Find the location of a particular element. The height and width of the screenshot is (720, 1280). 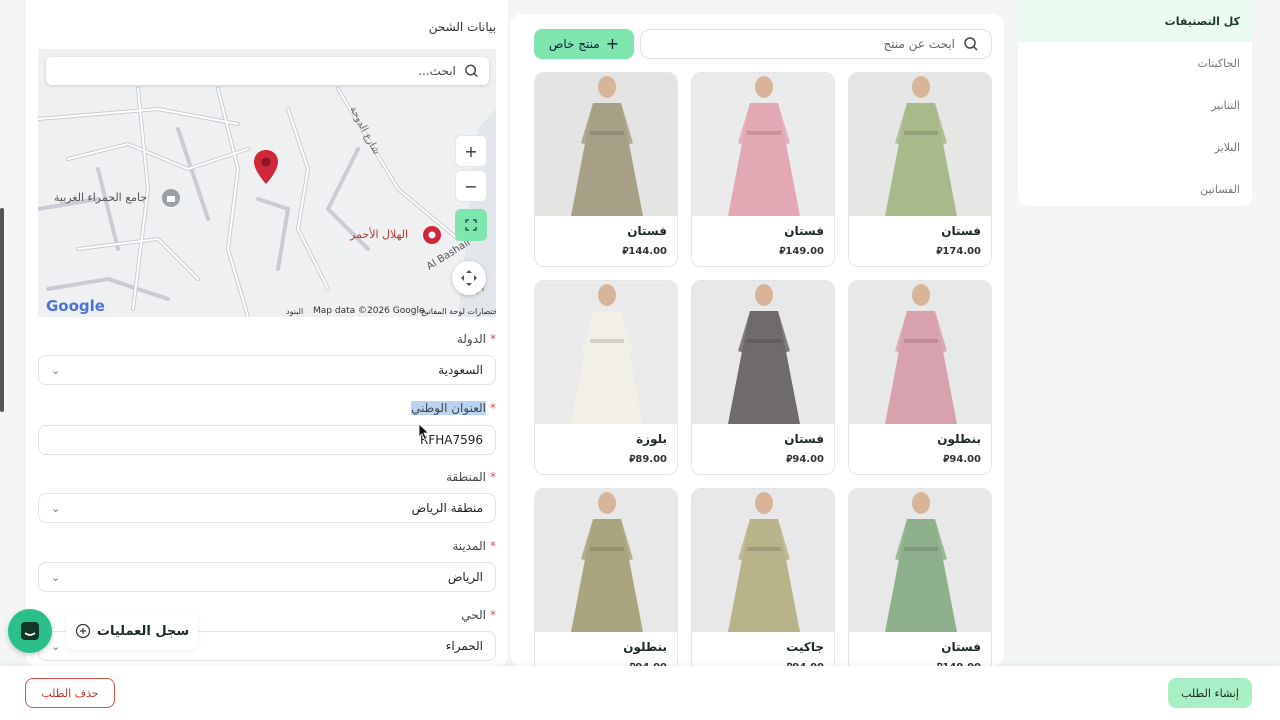

region-label: *المنطقة is located at coordinates (471, 477).